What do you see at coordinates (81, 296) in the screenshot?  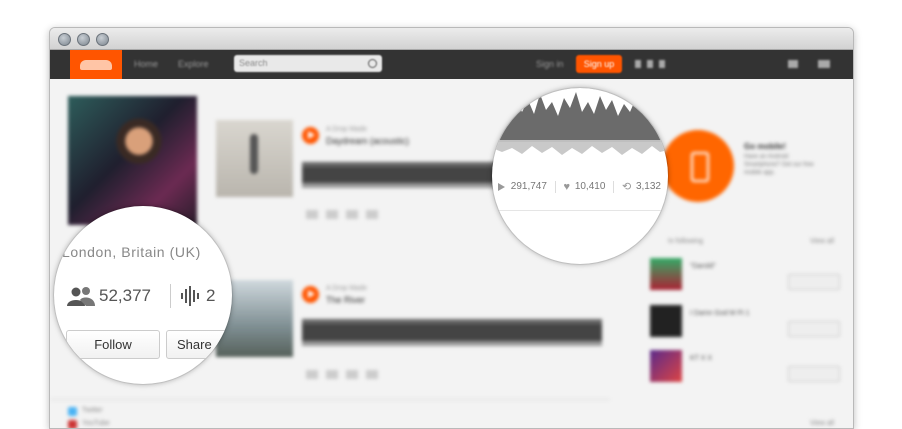 I see `followers-icon` at bounding box center [81, 296].